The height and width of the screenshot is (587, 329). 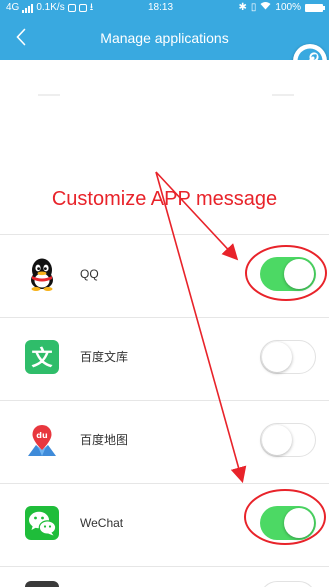 What do you see at coordinates (91, 7) in the screenshot?
I see `download-notification-icon: ⭳` at bounding box center [91, 7].